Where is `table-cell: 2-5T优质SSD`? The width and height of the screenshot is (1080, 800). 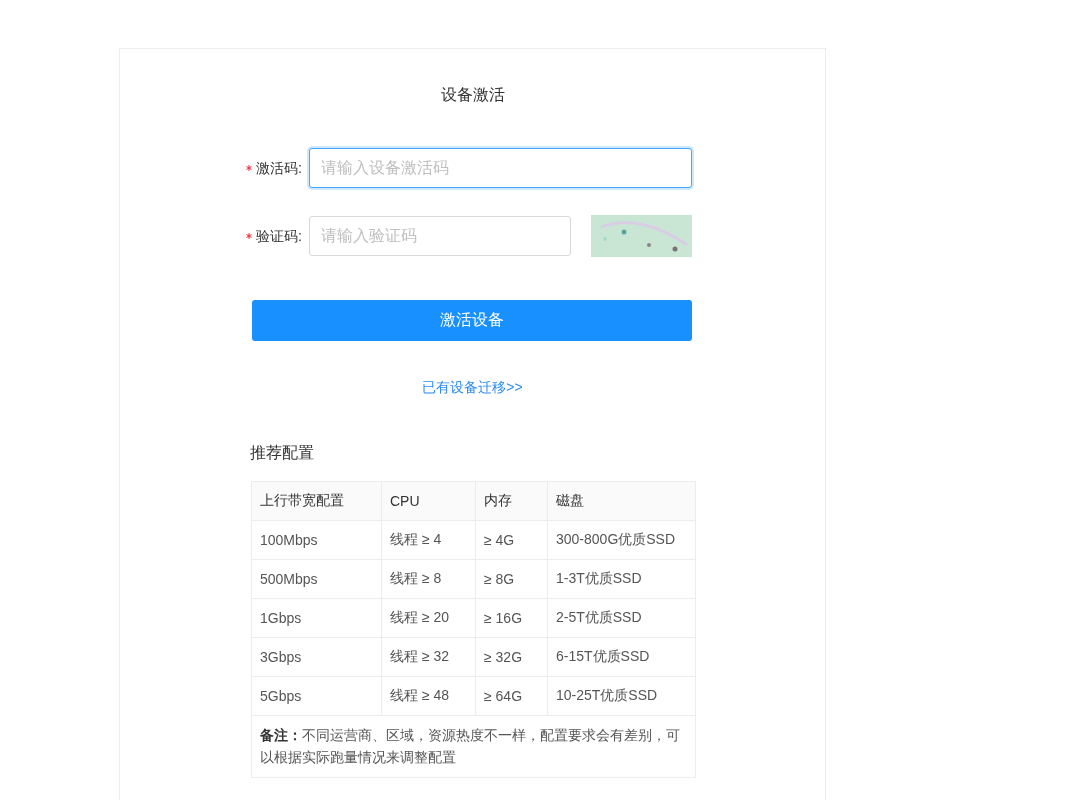 table-cell: 2-5T优质SSD is located at coordinates (621, 618).